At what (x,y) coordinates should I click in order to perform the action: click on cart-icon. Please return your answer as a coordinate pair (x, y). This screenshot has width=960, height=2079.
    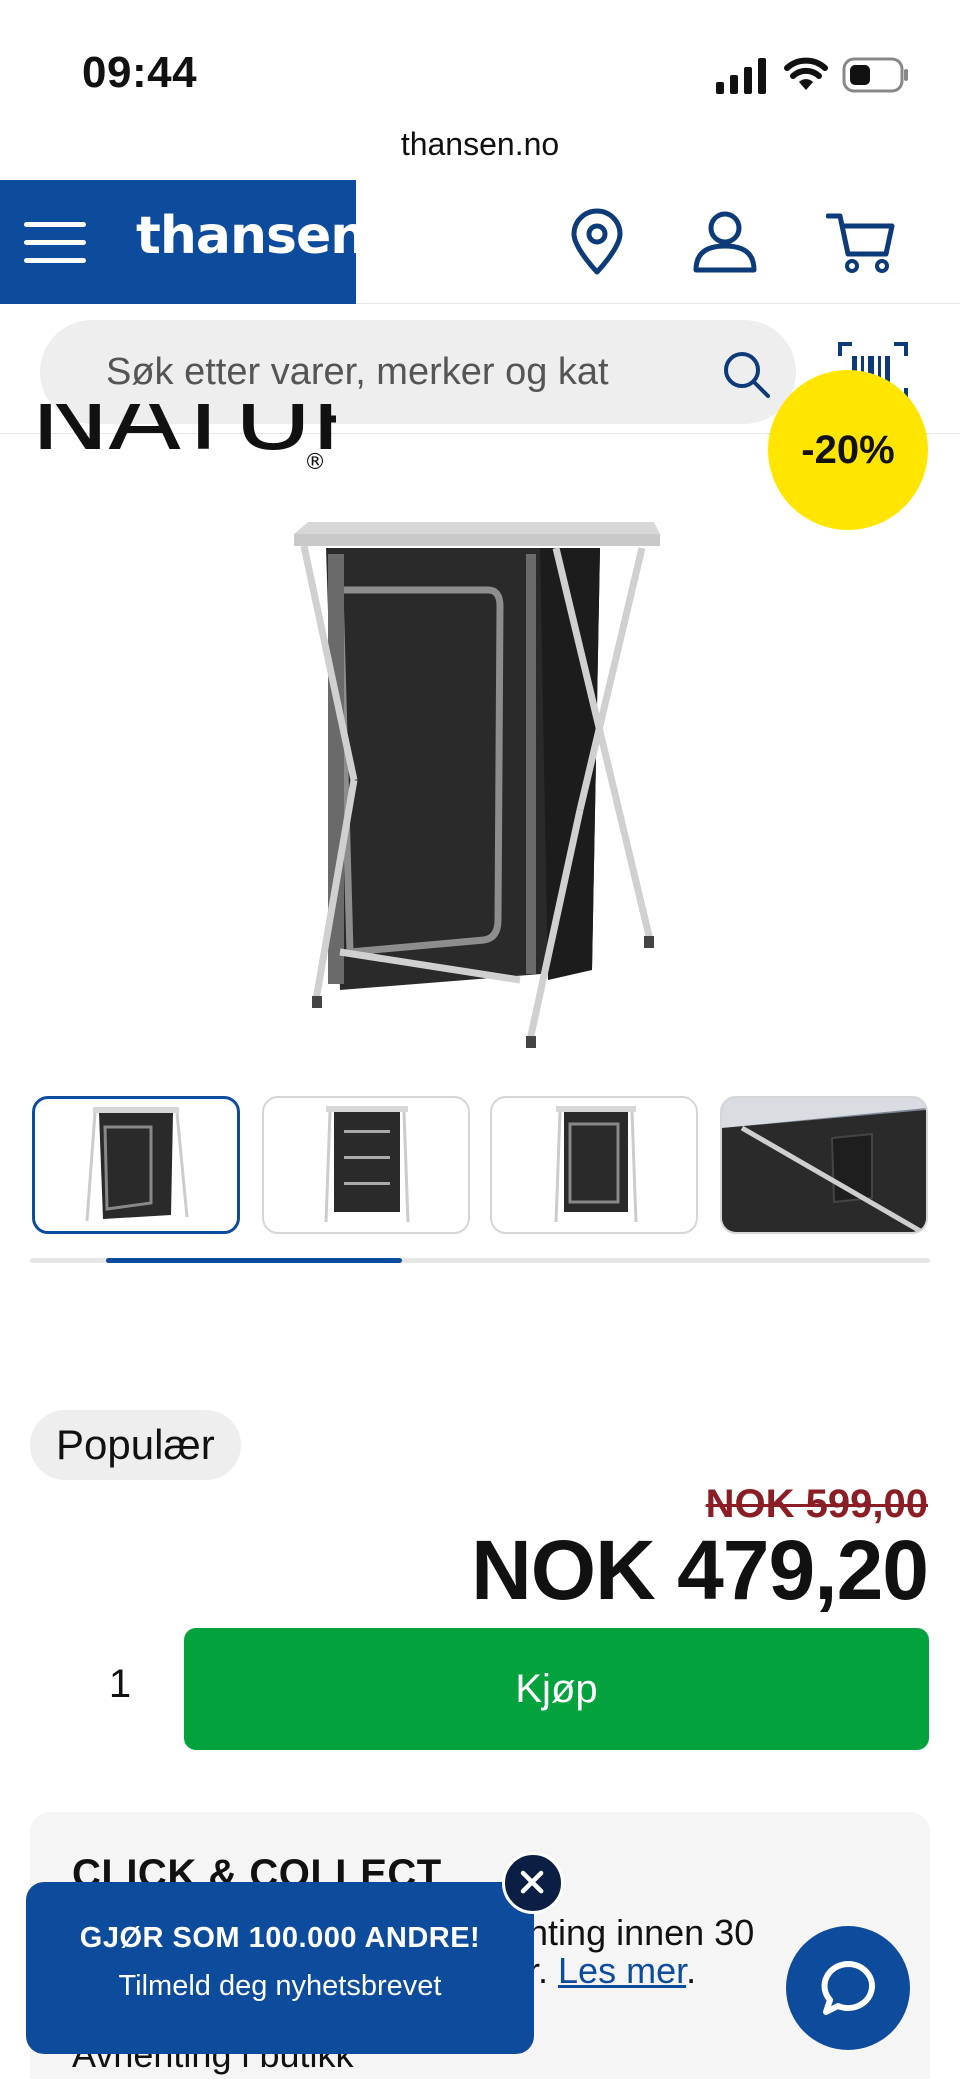
    Looking at the image, I should click on (861, 243).